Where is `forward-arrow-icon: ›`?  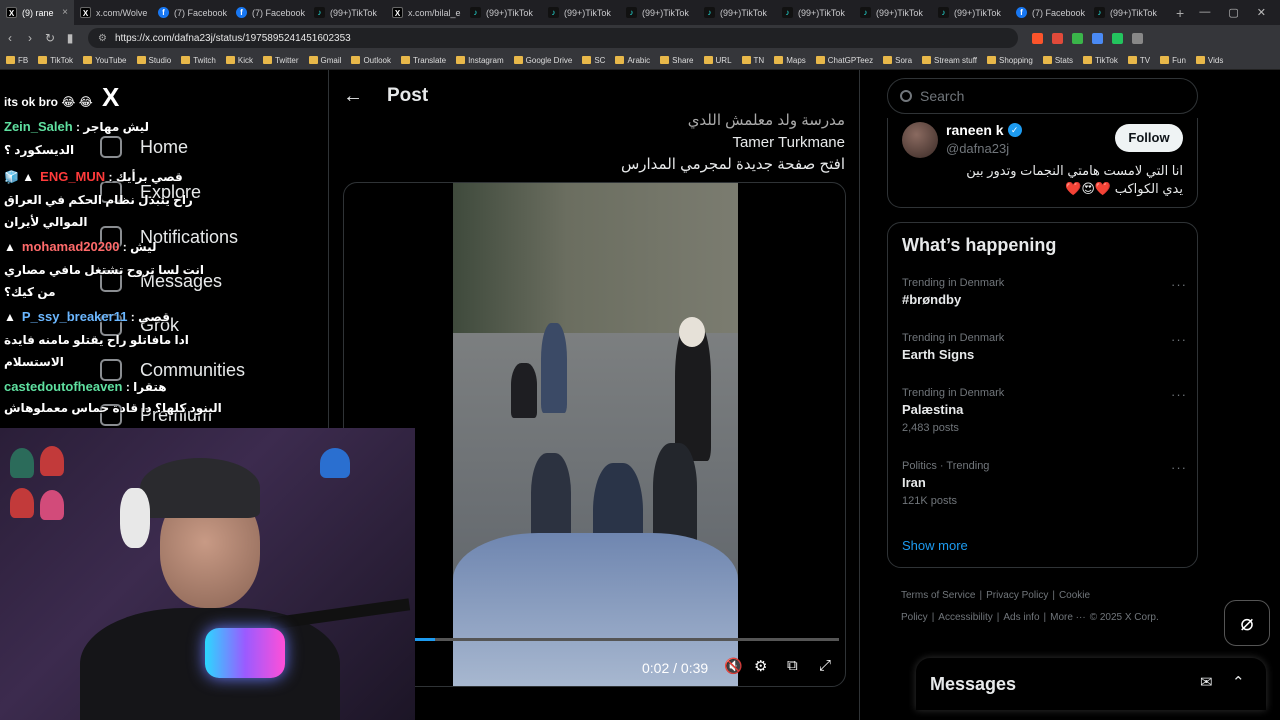 forward-arrow-icon: › is located at coordinates (30, 38).